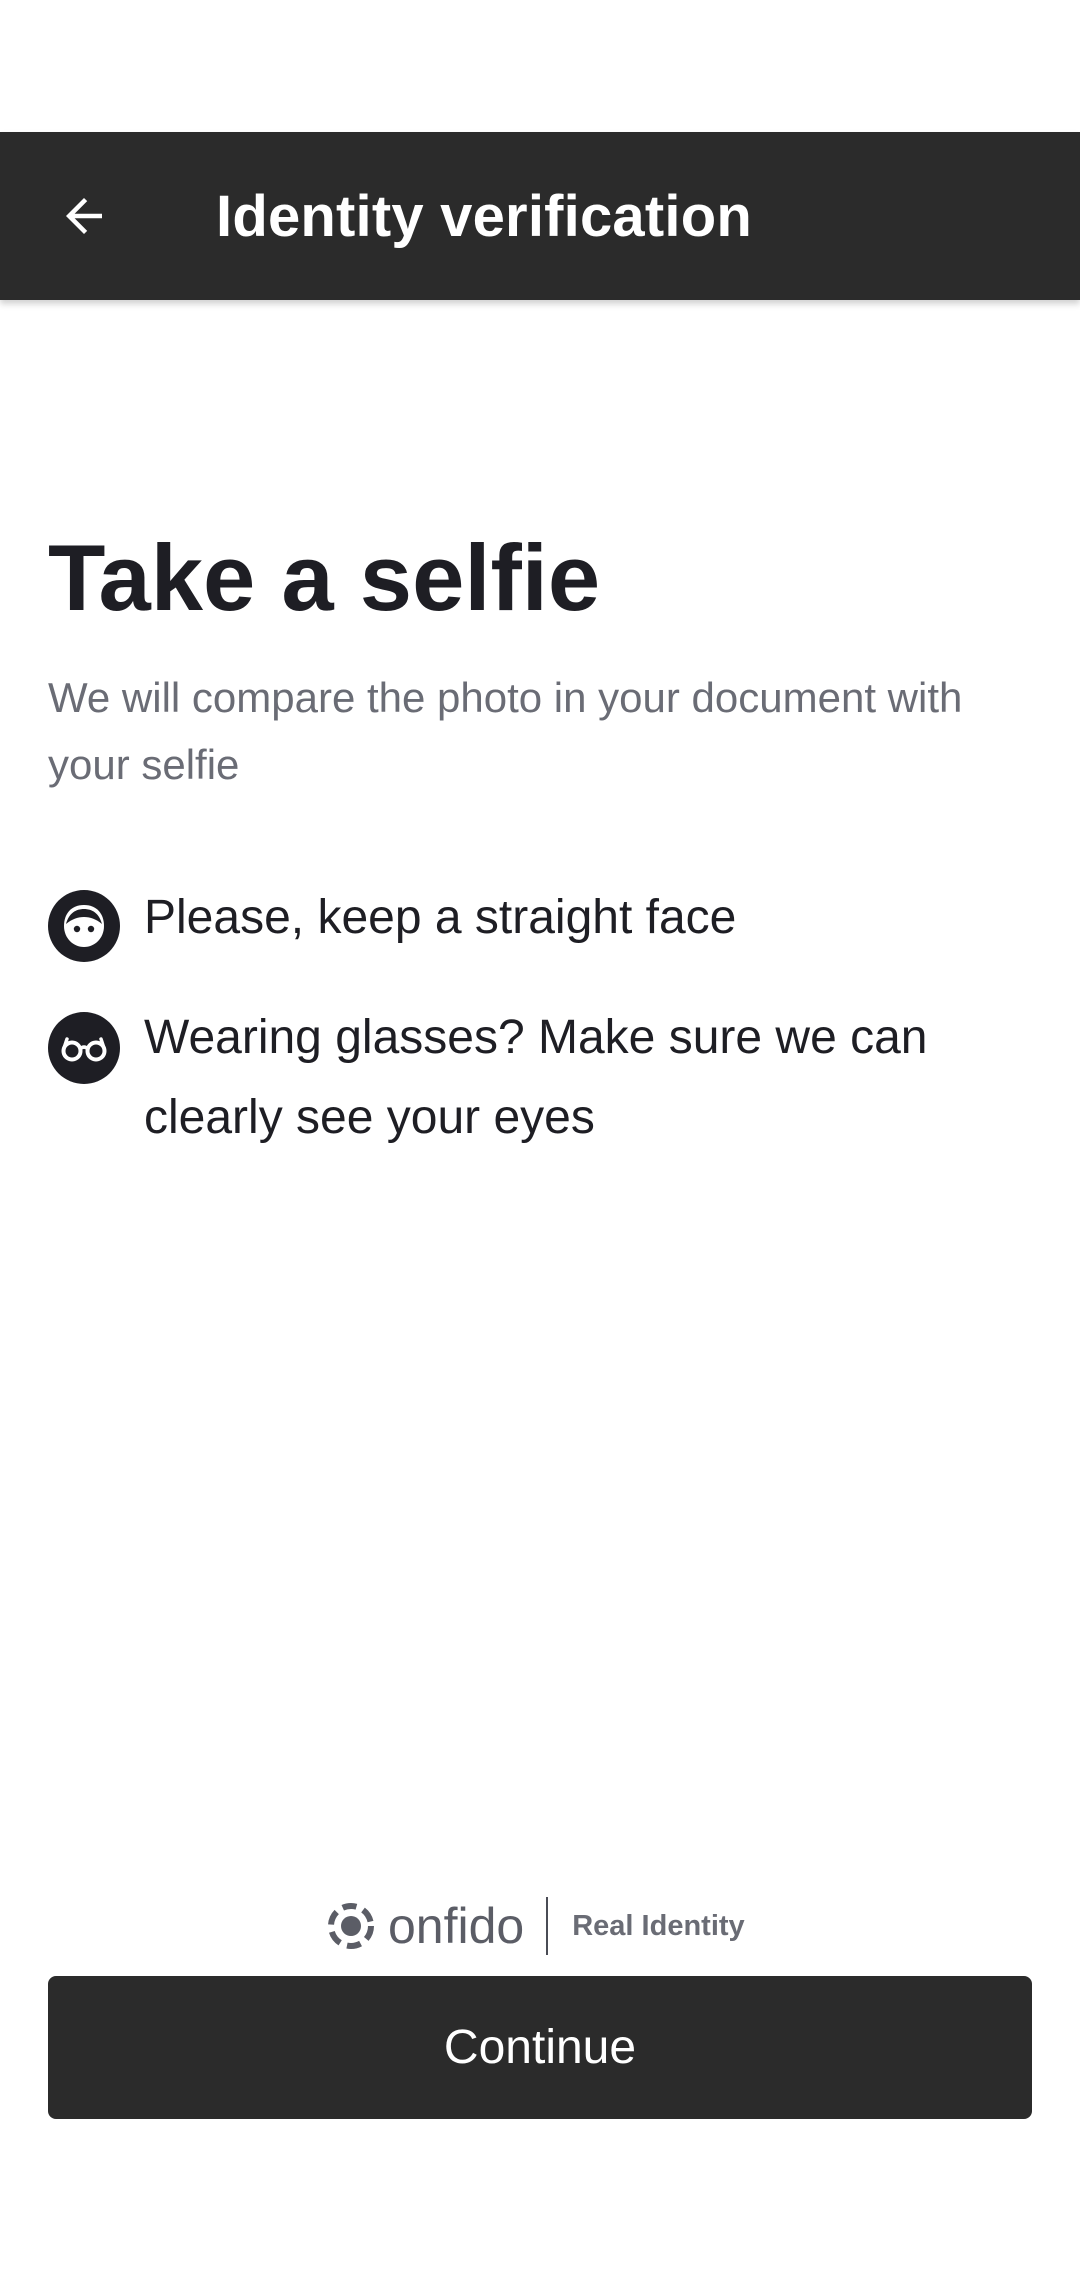  Describe the element at coordinates (84, 926) in the screenshot. I see `face-icon` at that location.